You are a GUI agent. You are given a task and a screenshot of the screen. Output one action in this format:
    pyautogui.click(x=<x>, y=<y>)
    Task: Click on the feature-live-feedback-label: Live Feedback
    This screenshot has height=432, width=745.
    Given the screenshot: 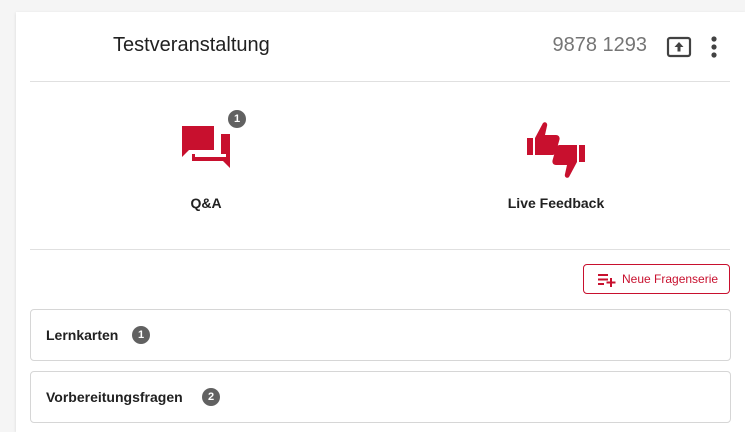 What is the action you would take?
    pyautogui.click(x=556, y=203)
    